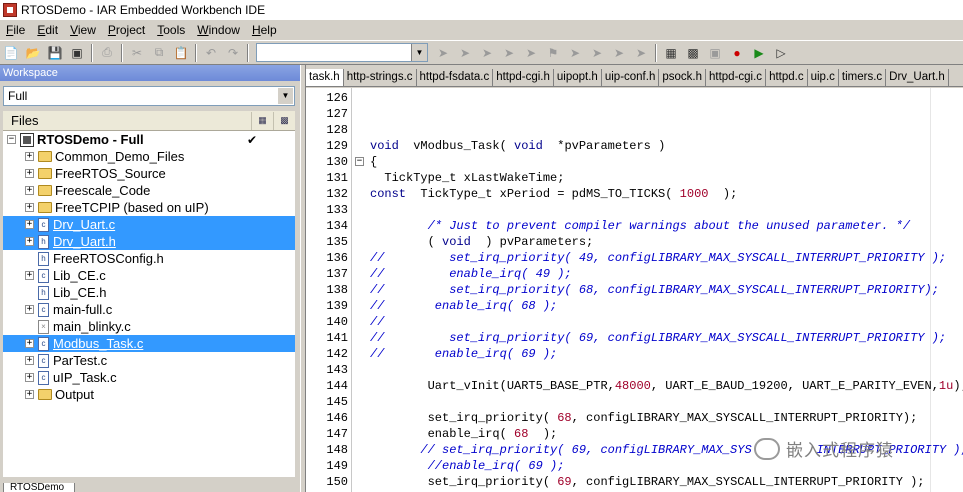 The image size is (963, 492). What do you see at coordinates (465, 53) in the screenshot?
I see `find-prev-icon: ➤` at bounding box center [465, 53].